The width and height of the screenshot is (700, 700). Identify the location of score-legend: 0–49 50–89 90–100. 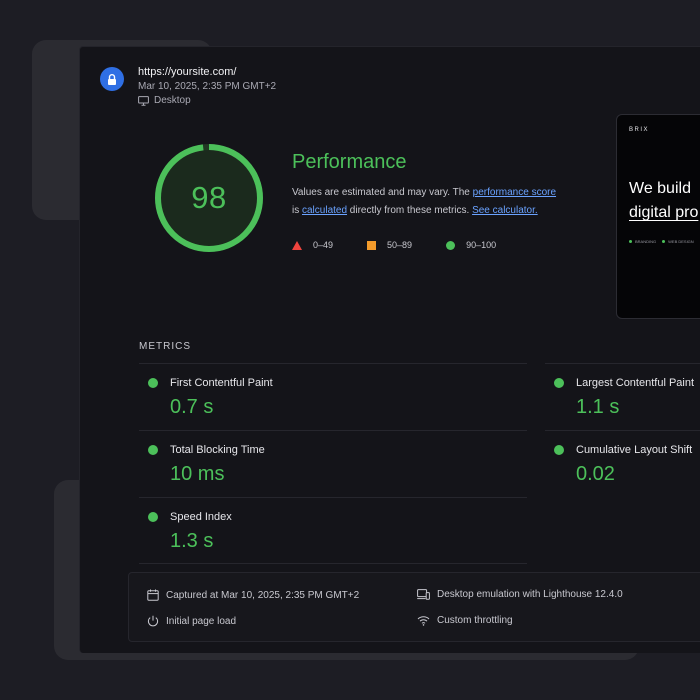
(411, 245).